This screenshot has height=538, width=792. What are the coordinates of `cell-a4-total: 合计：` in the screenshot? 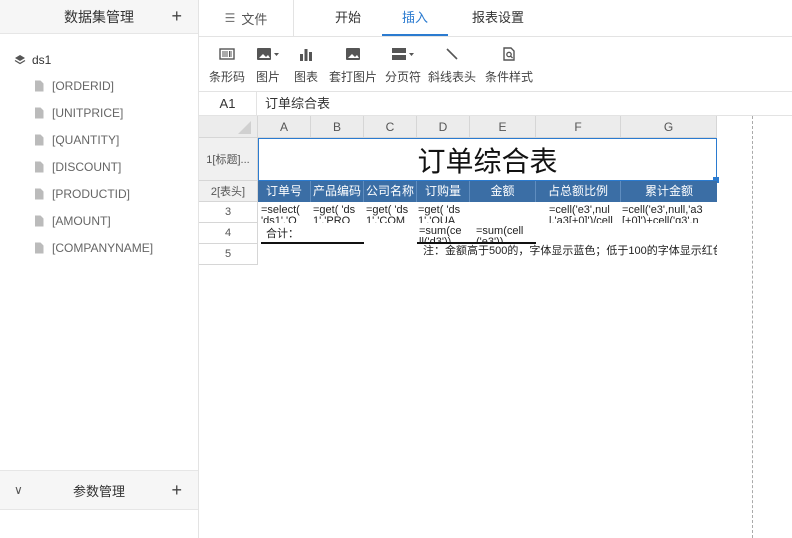 It's located at (288, 234).